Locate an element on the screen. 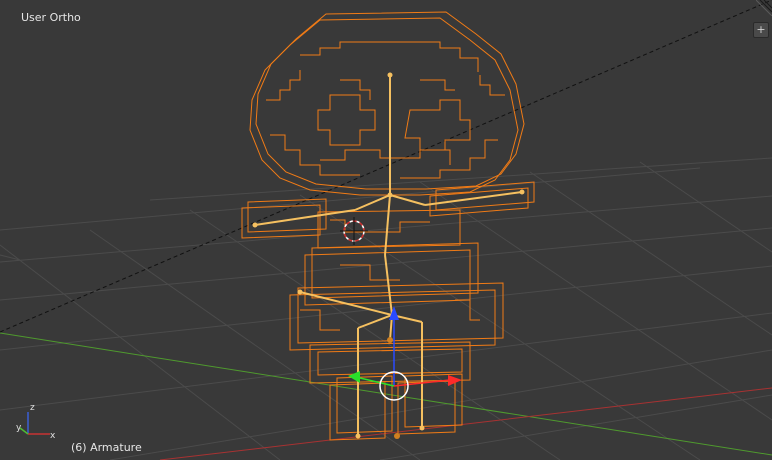 The width and height of the screenshot is (772, 460). axis-orientation-gizmo: z y x is located at coordinates (36, 421).